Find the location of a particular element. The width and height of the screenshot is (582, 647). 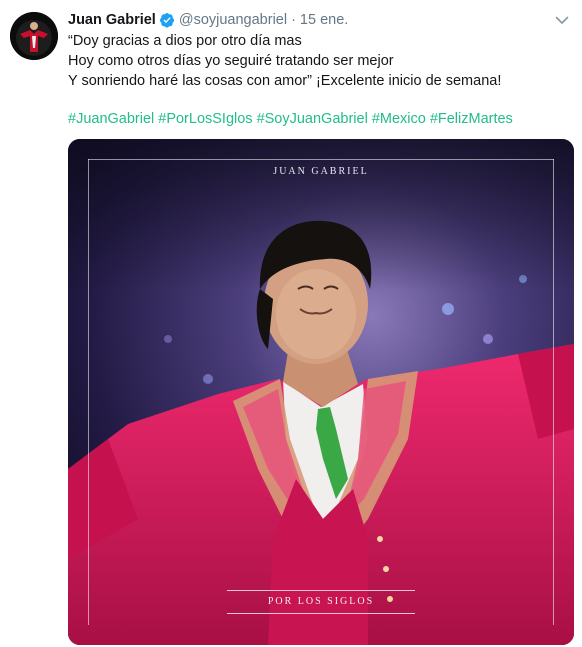

hashtag-link: #SoyJuanGabriel is located at coordinates (312, 119).